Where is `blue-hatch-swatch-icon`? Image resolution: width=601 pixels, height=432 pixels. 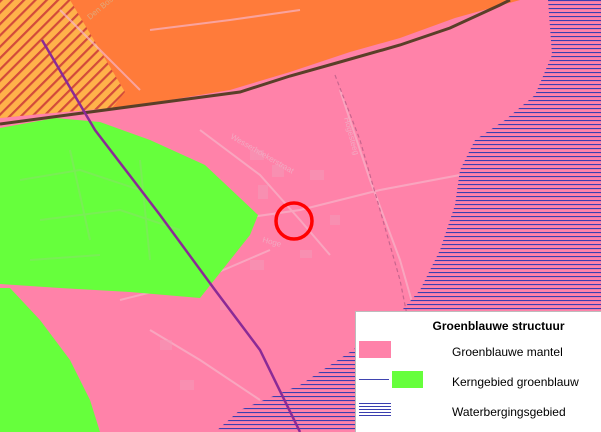 blue-hatch-swatch-icon is located at coordinates (375, 410).